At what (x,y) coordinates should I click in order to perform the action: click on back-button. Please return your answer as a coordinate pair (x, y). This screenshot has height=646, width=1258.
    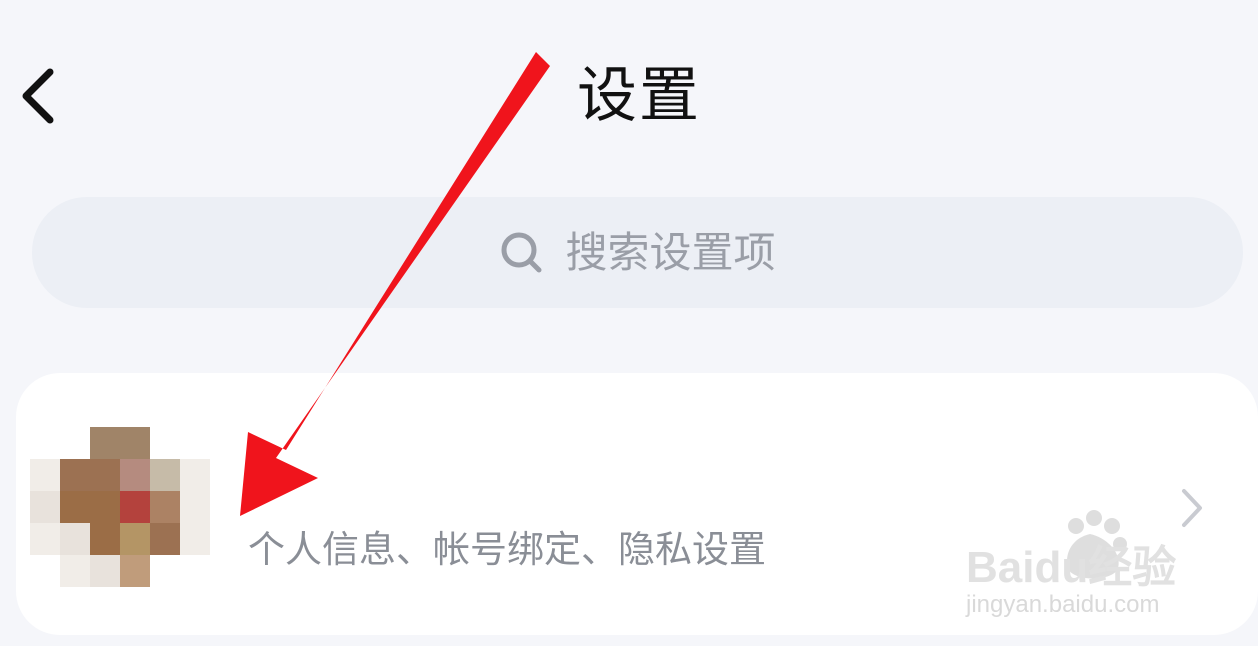
    Looking at the image, I should click on (38, 96).